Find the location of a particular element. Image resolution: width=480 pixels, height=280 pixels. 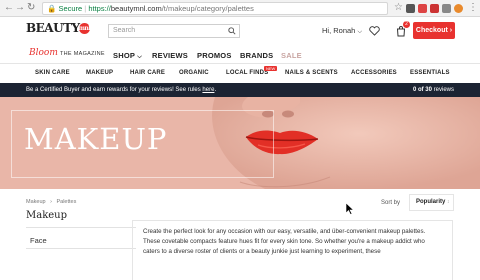

promo-link: here is located at coordinates (208, 90).